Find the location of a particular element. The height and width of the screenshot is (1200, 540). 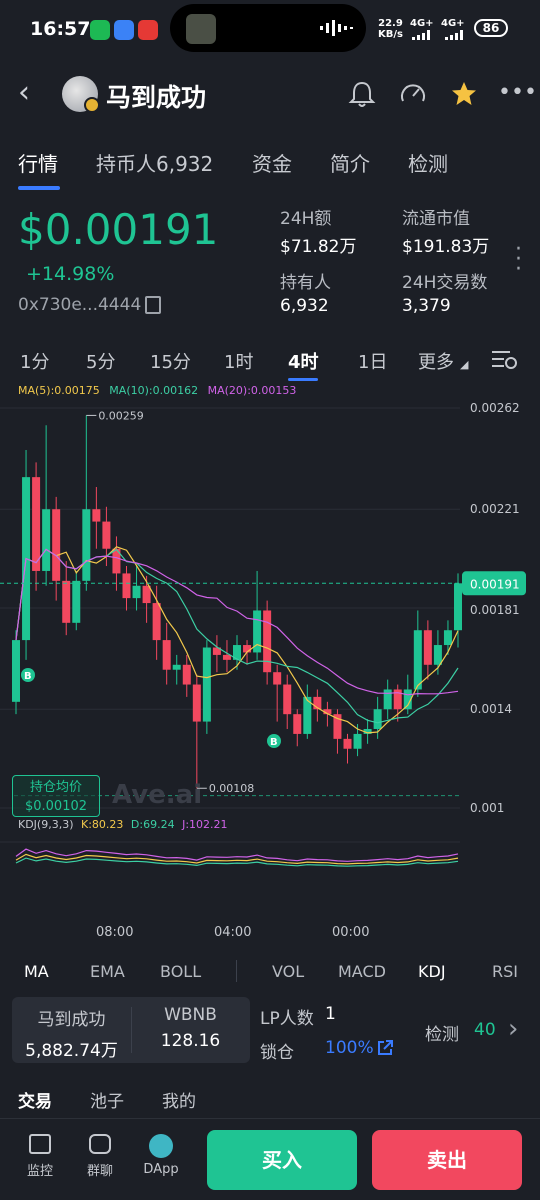

indicator-kdj: KDJ is located at coordinates (432, 971).